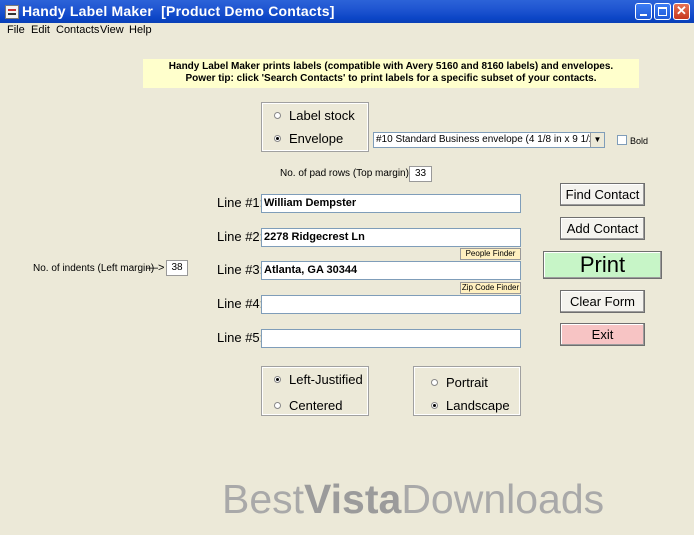 The width and height of the screenshot is (694, 535). I want to click on chevron-down-icon: ▼, so click(597, 140).